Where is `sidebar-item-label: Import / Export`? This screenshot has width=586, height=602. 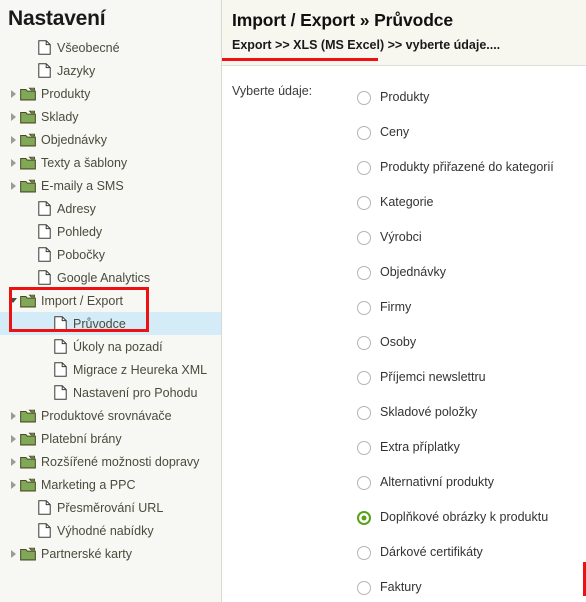 sidebar-item-label: Import / Export is located at coordinates (82, 300).